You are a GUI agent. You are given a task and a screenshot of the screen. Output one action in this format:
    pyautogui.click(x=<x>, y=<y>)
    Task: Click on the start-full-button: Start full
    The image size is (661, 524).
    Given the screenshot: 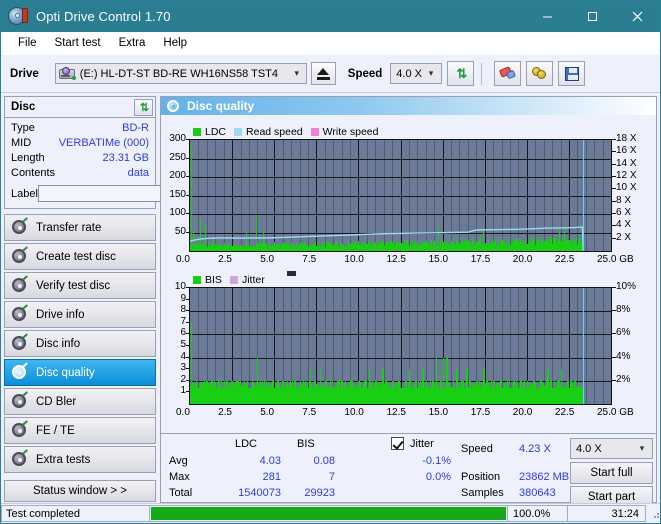 What is the action you would take?
    pyautogui.click(x=611, y=473)
    